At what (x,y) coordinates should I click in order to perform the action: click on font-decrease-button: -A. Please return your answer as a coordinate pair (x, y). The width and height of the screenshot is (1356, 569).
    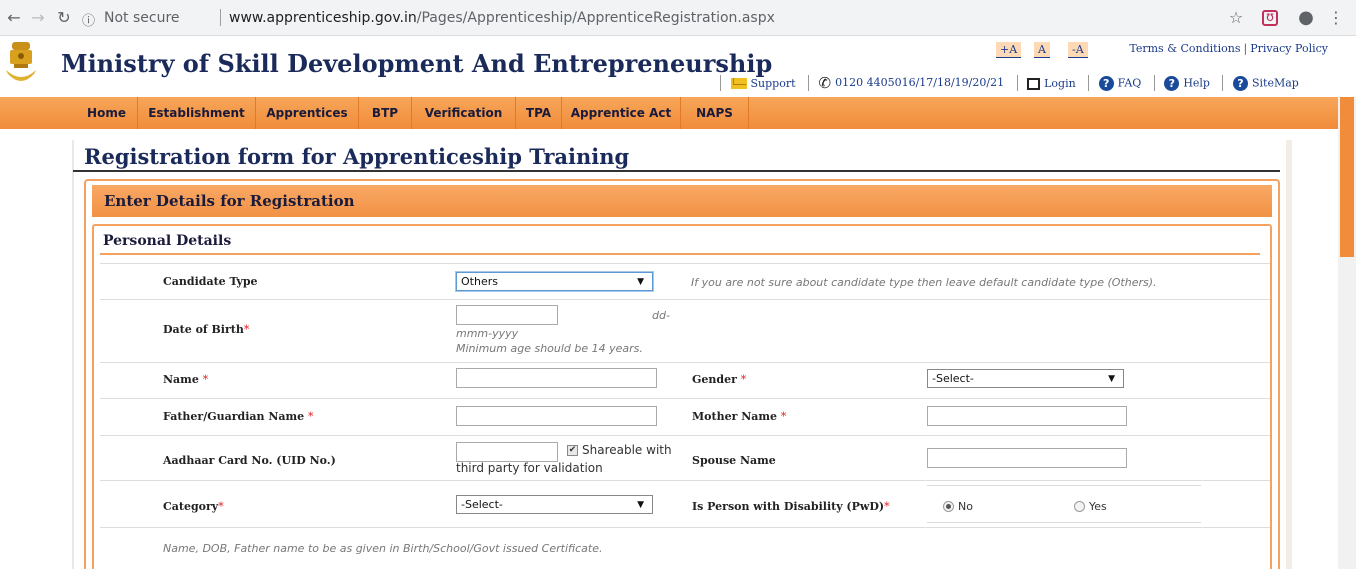
    Looking at the image, I should click on (1078, 50).